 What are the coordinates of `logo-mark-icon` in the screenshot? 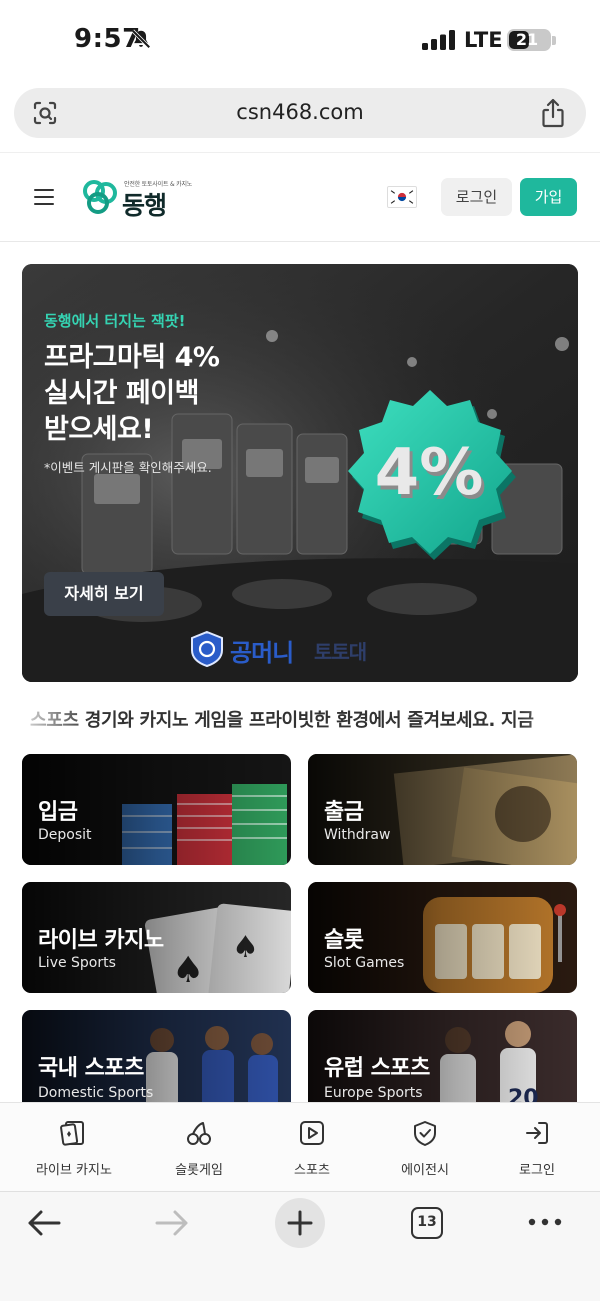 It's located at (100, 197).